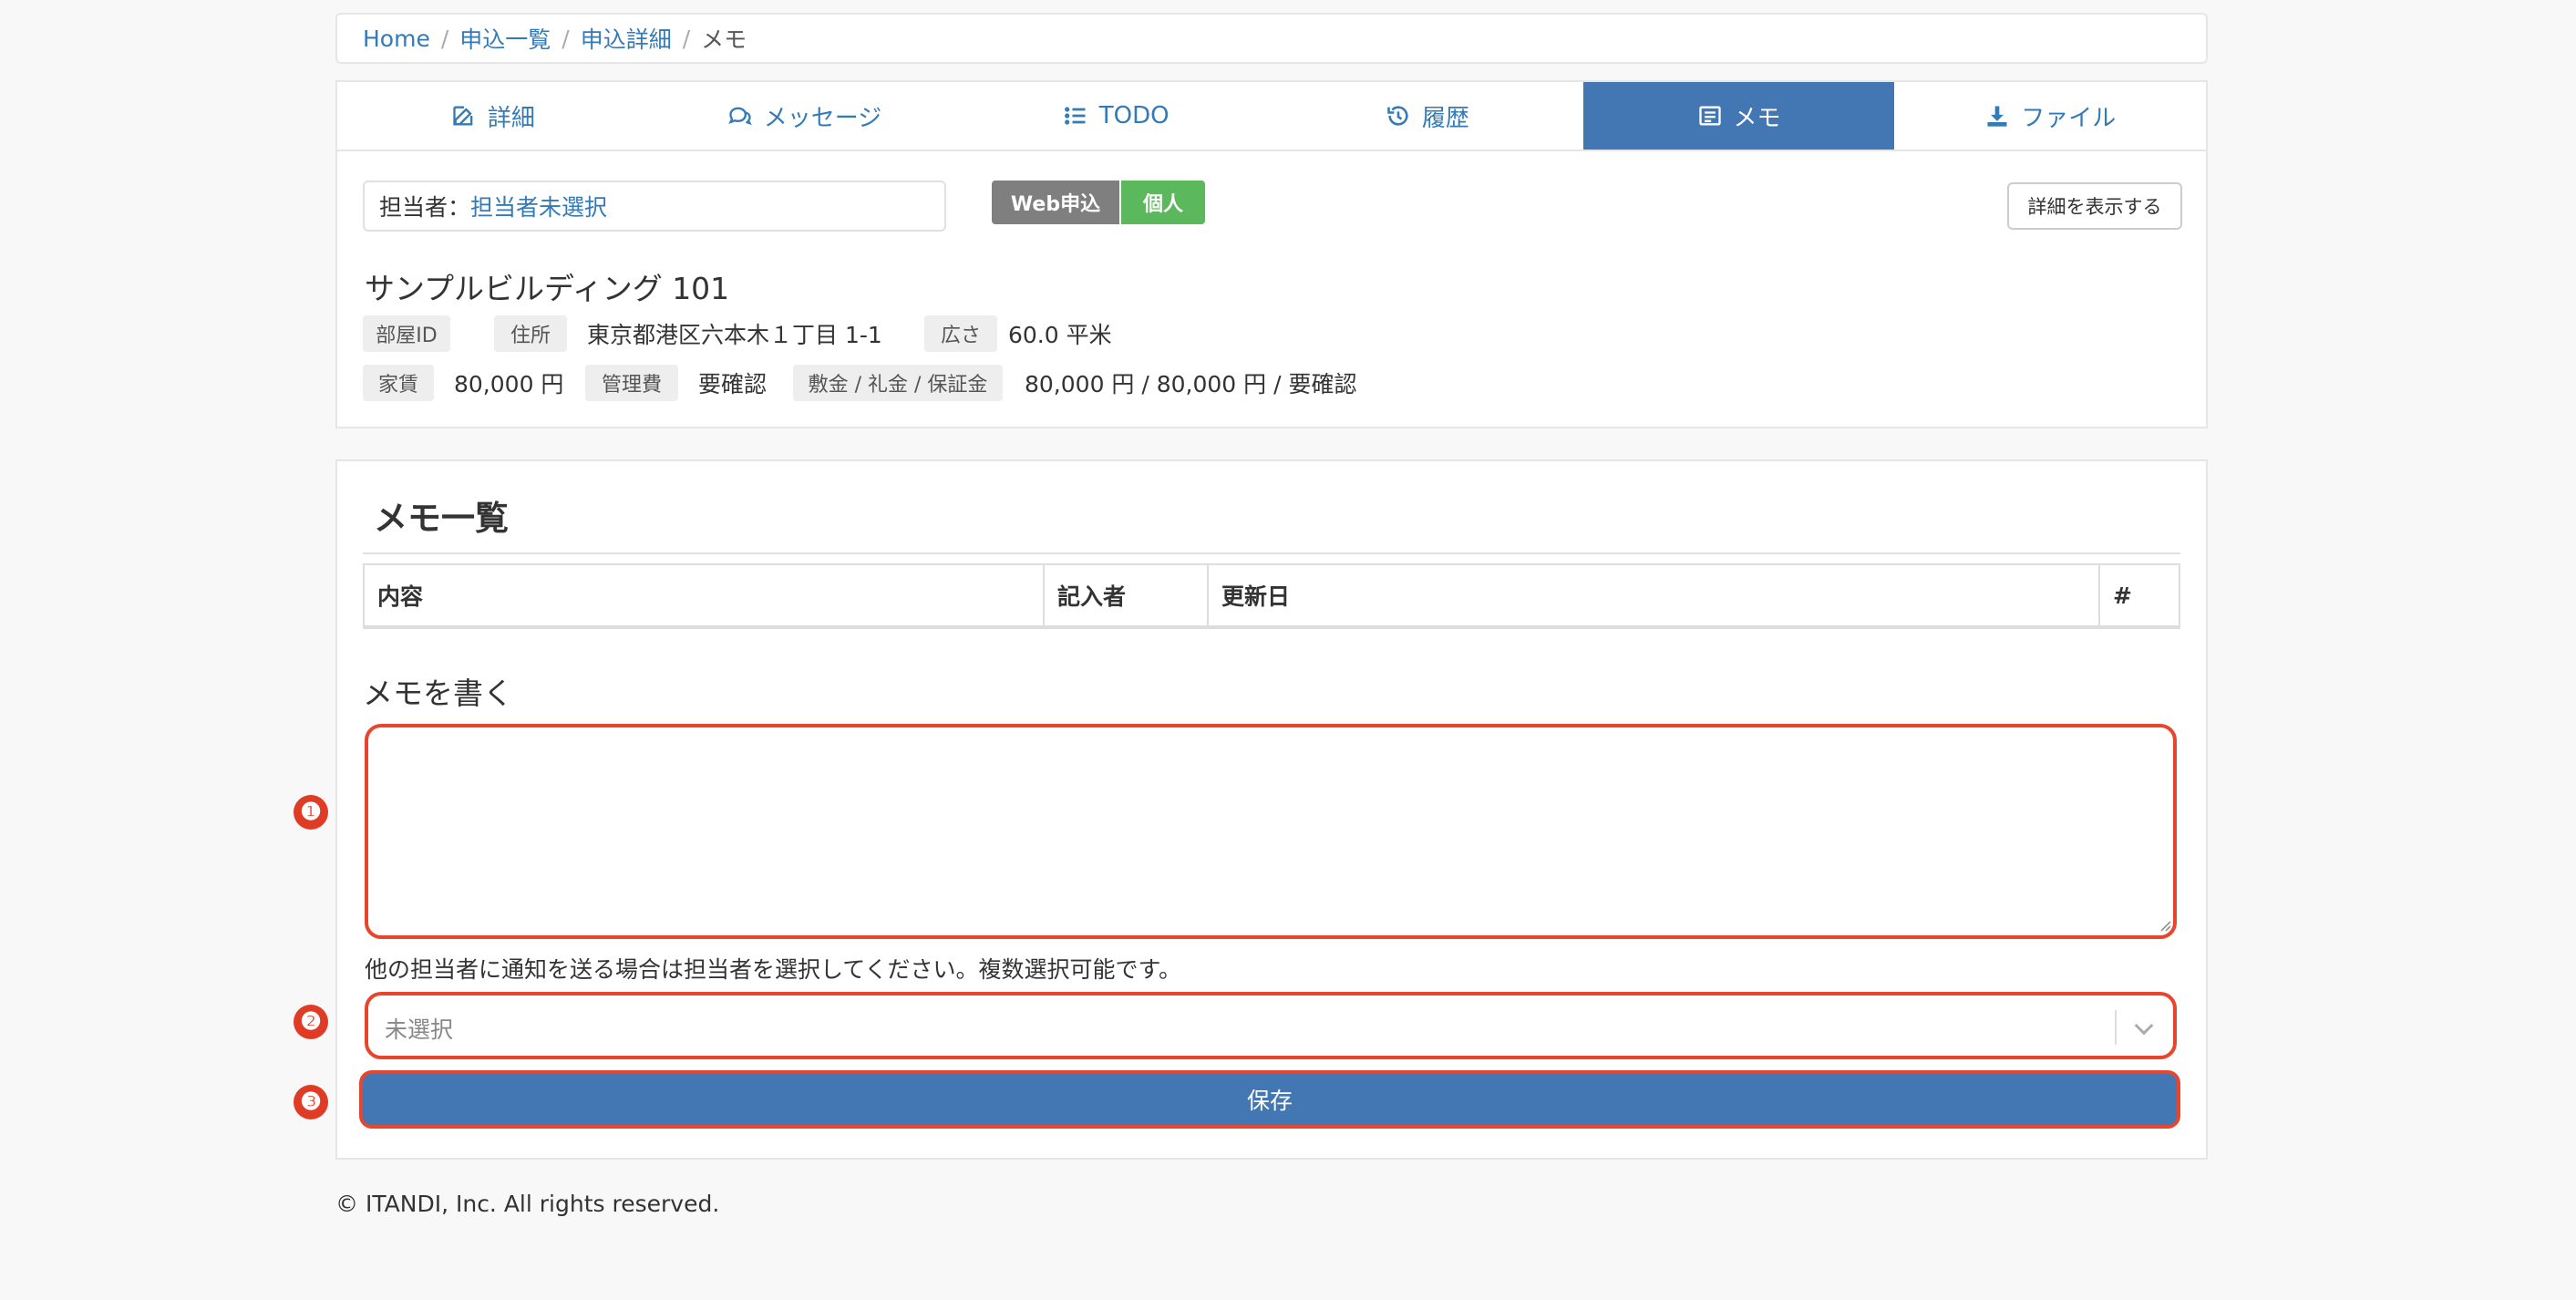 The width and height of the screenshot is (2576, 1300). I want to click on room-id-label: 部屋ID, so click(406, 333).